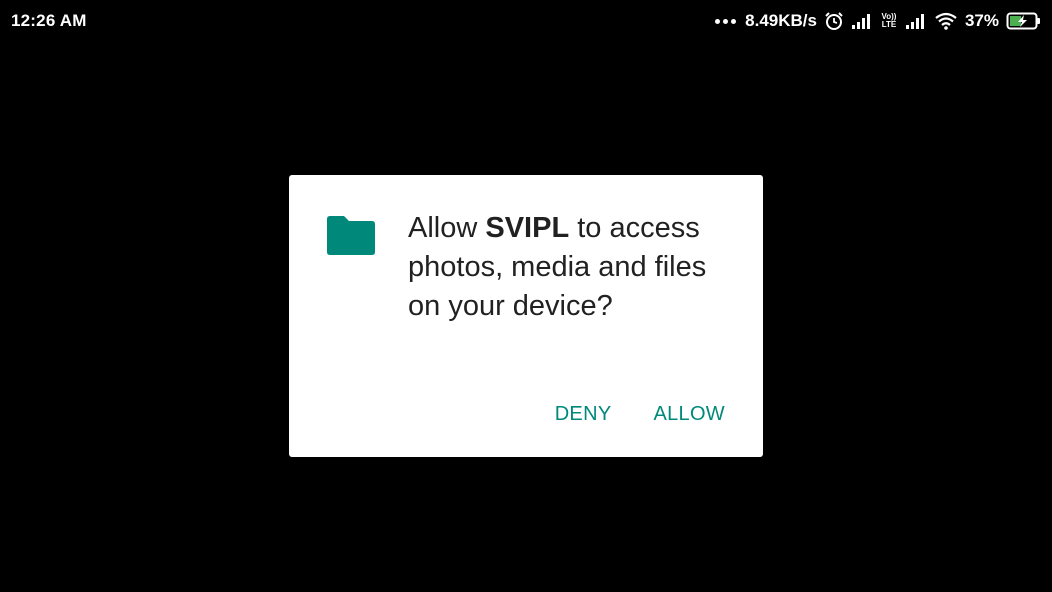 The width and height of the screenshot is (1052, 592). Describe the element at coordinates (1023, 21) in the screenshot. I see `battery-charging-icon` at that location.